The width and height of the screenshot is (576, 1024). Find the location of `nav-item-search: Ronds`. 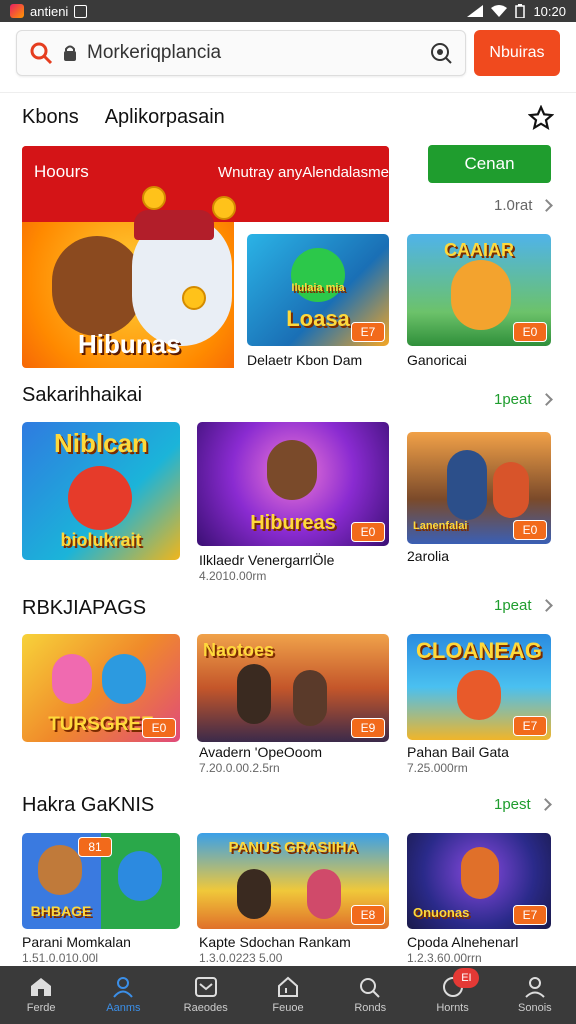

nav-item-search: Ronds is located at coordinates (370, 995).